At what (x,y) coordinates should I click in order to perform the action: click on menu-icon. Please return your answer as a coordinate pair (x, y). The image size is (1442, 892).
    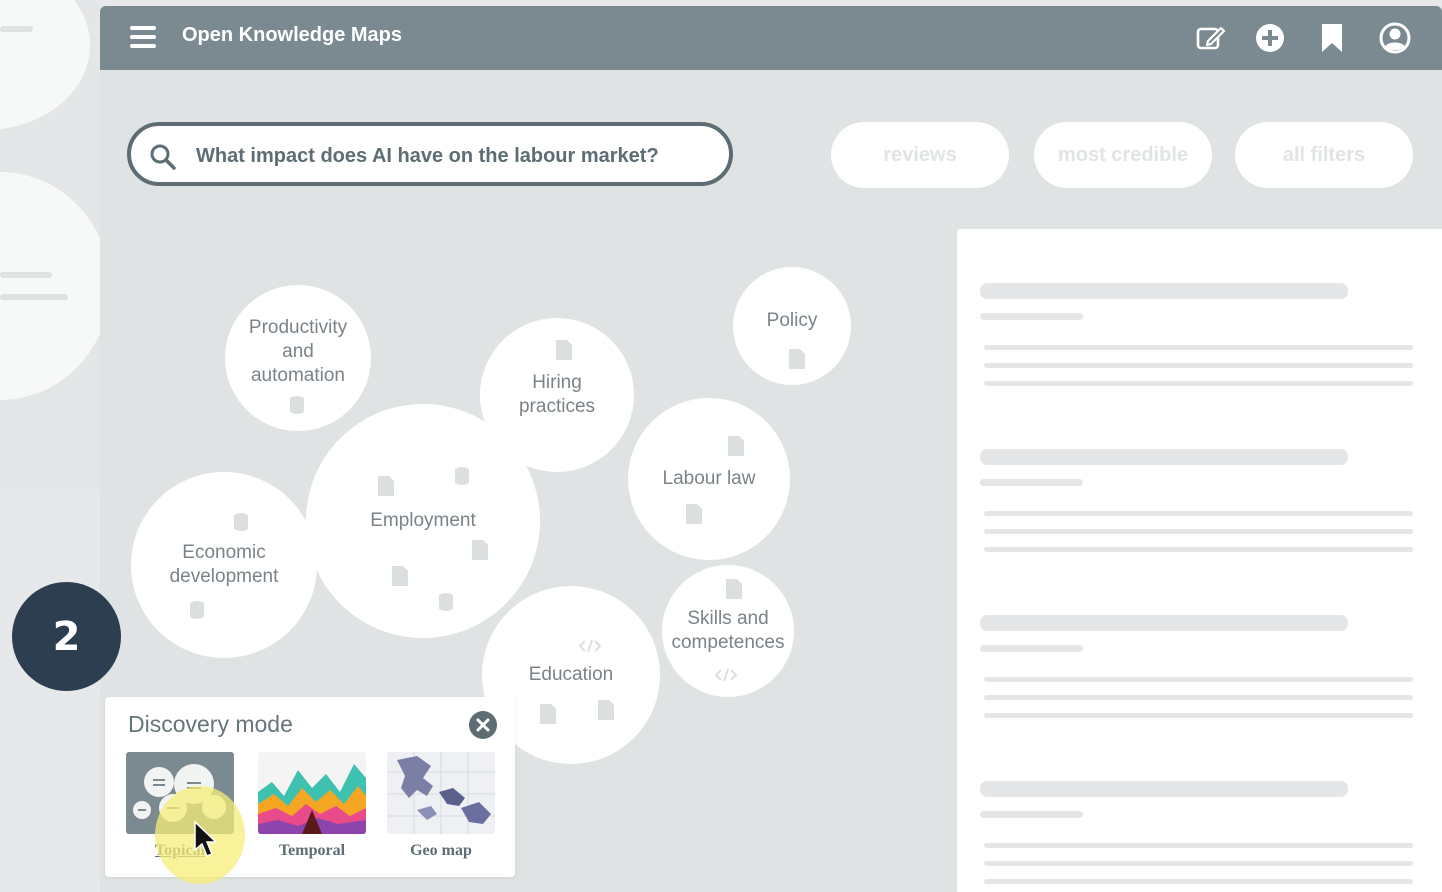
    Looking at the image, I should click on (143, 37).